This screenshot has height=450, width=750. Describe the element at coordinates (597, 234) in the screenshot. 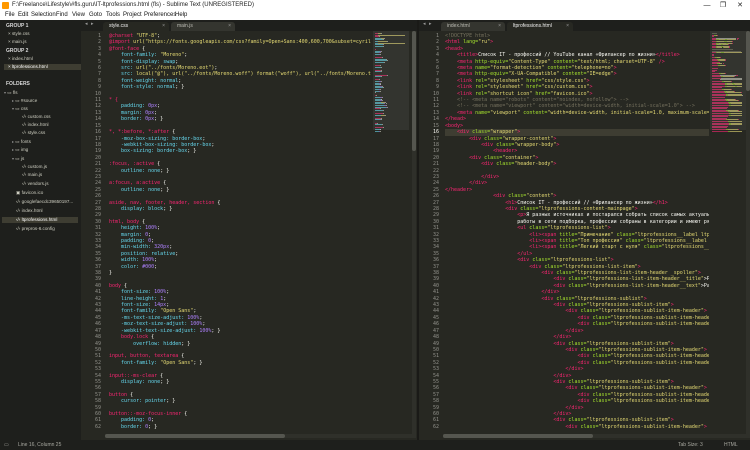

I see `code-token: "Примечание"` at that location.